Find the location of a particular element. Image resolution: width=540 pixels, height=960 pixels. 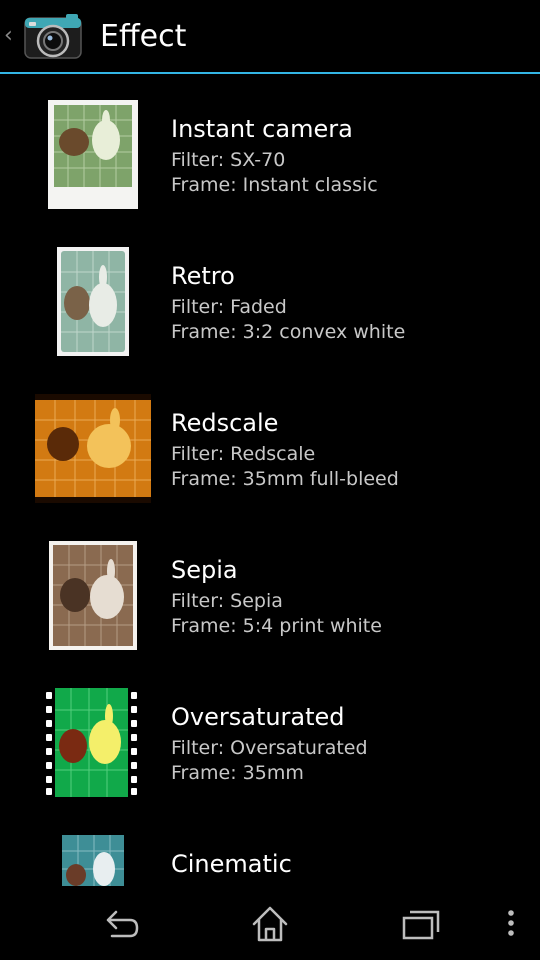

camera-app-icon is located at coordinates (53, 36).